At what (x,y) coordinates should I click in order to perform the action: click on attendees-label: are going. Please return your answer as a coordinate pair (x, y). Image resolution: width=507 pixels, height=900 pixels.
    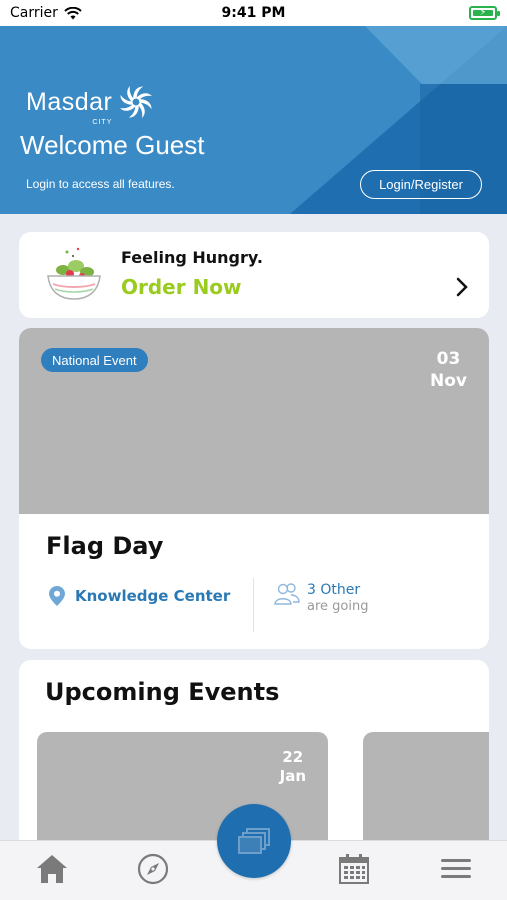
    Looking at the image, I should click on (338, 606).